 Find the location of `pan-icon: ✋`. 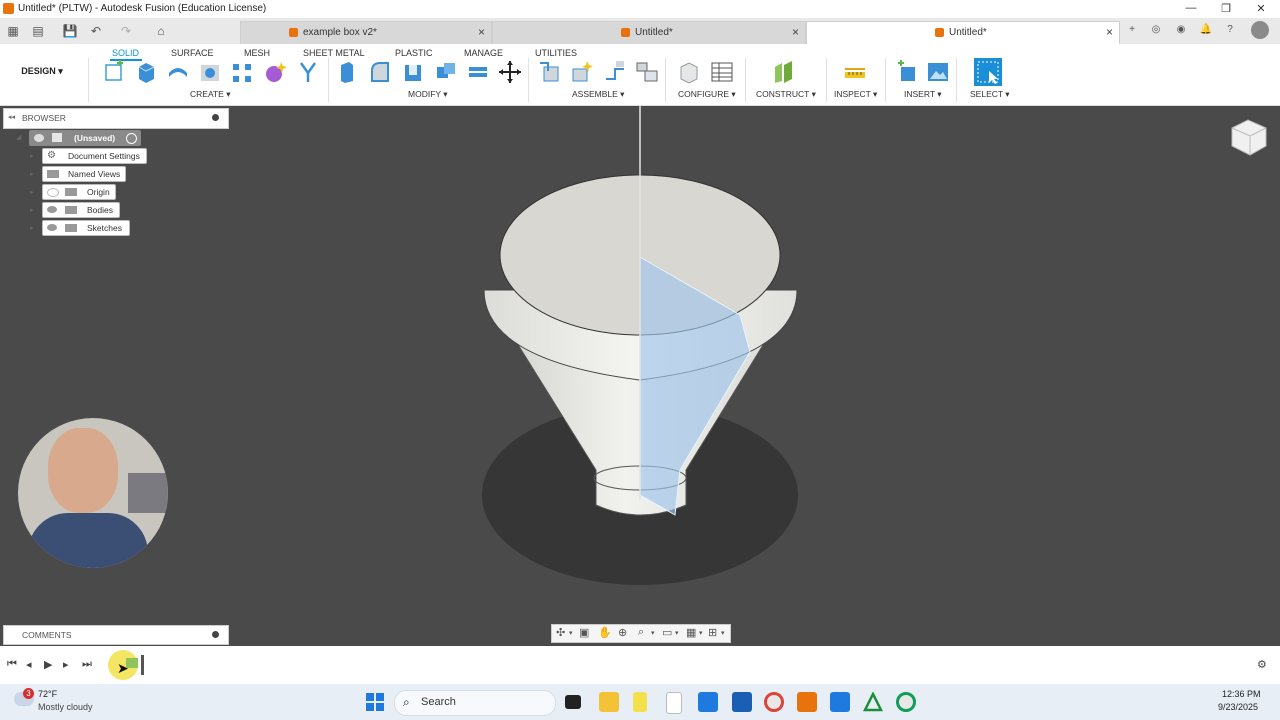

pan-icon: ✋ is located at coordinates (605, 632).